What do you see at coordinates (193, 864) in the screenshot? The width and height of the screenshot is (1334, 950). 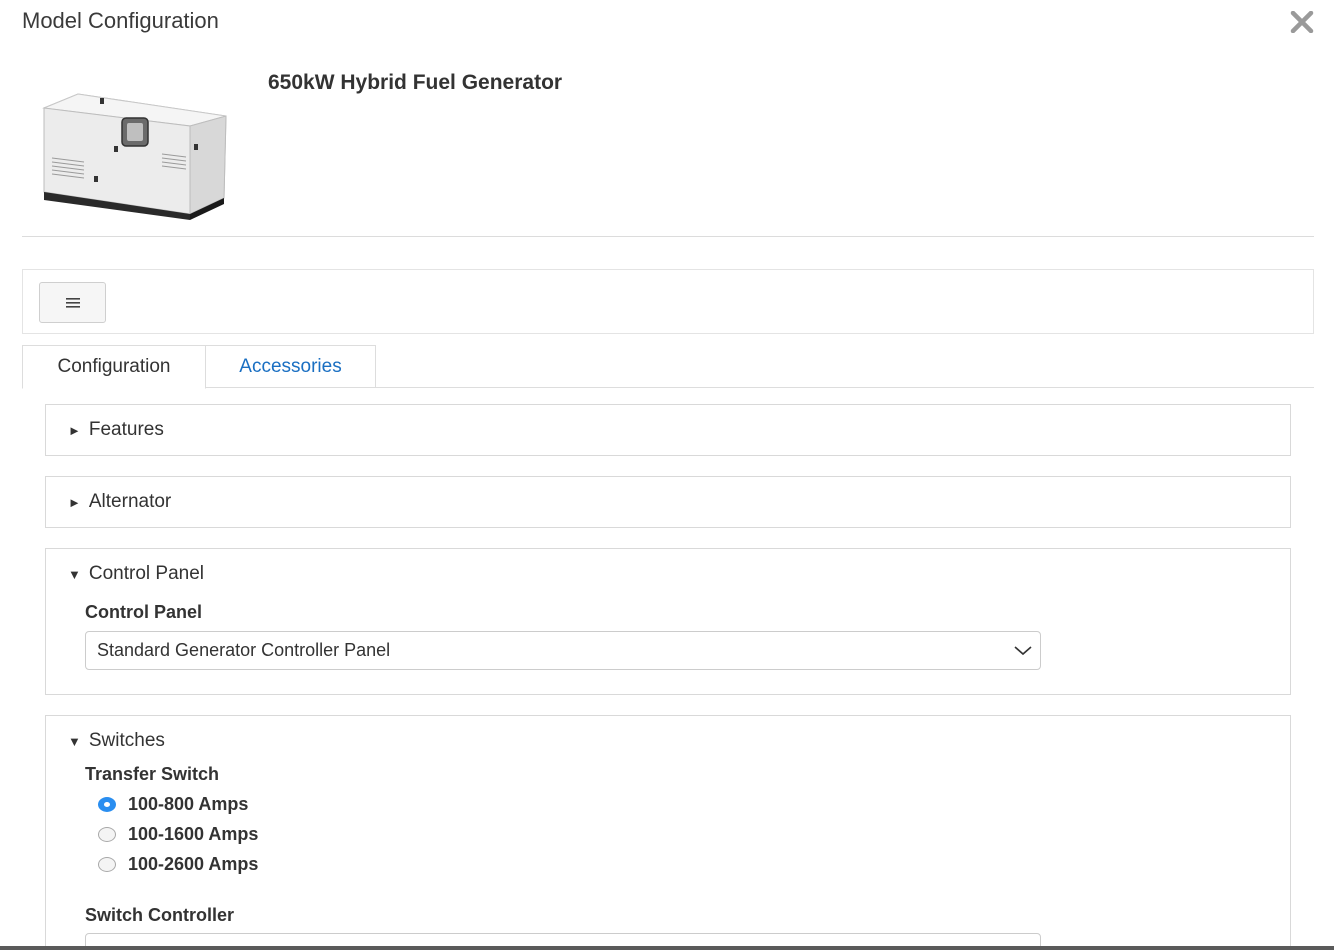 I see `transfer-option-label: 100-2600 Amps` at bounding box center [193, 864].